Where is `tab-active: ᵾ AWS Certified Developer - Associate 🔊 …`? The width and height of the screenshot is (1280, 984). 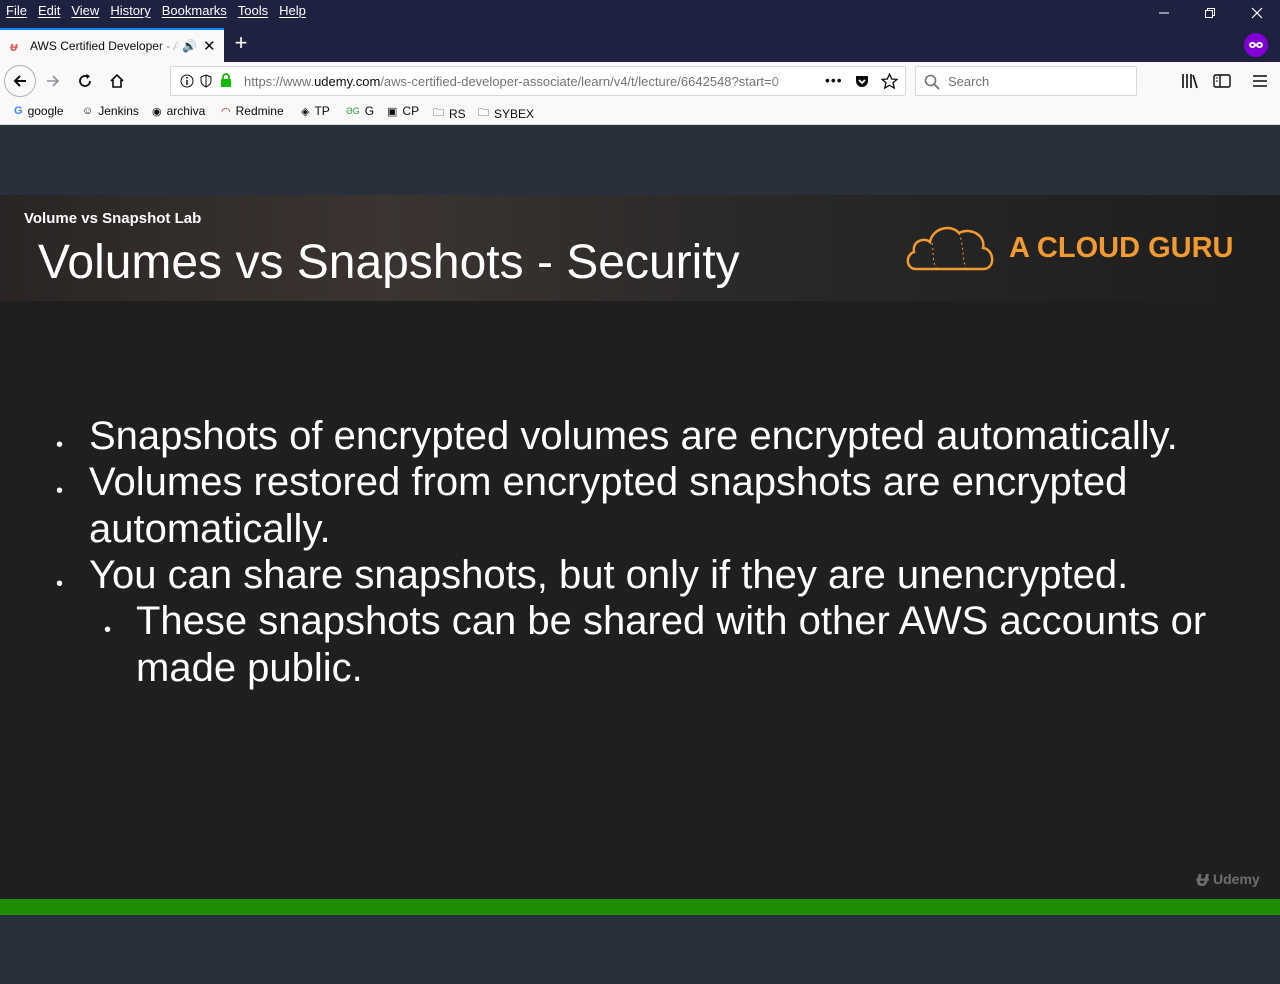 tab-active: ᵾ AWS Certified Developer - Associate 🔊 … is located at coordinates (112, 45).